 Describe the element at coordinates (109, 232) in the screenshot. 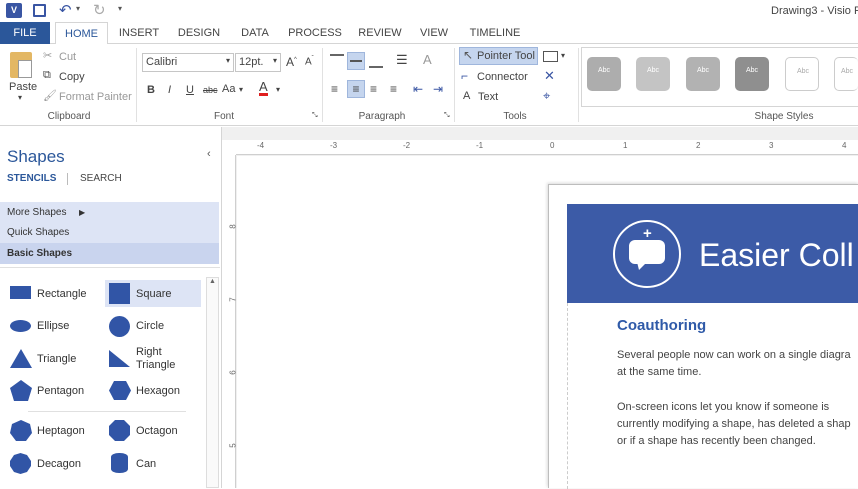

I see `quick-shapes-item: Quick Shapes` at that location.